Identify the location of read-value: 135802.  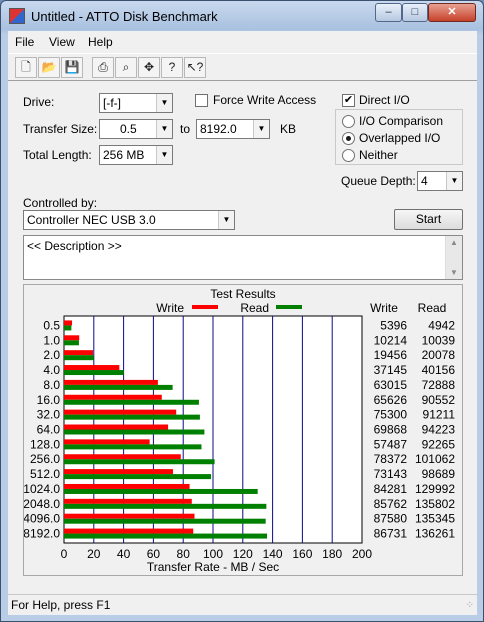
(435, 504).